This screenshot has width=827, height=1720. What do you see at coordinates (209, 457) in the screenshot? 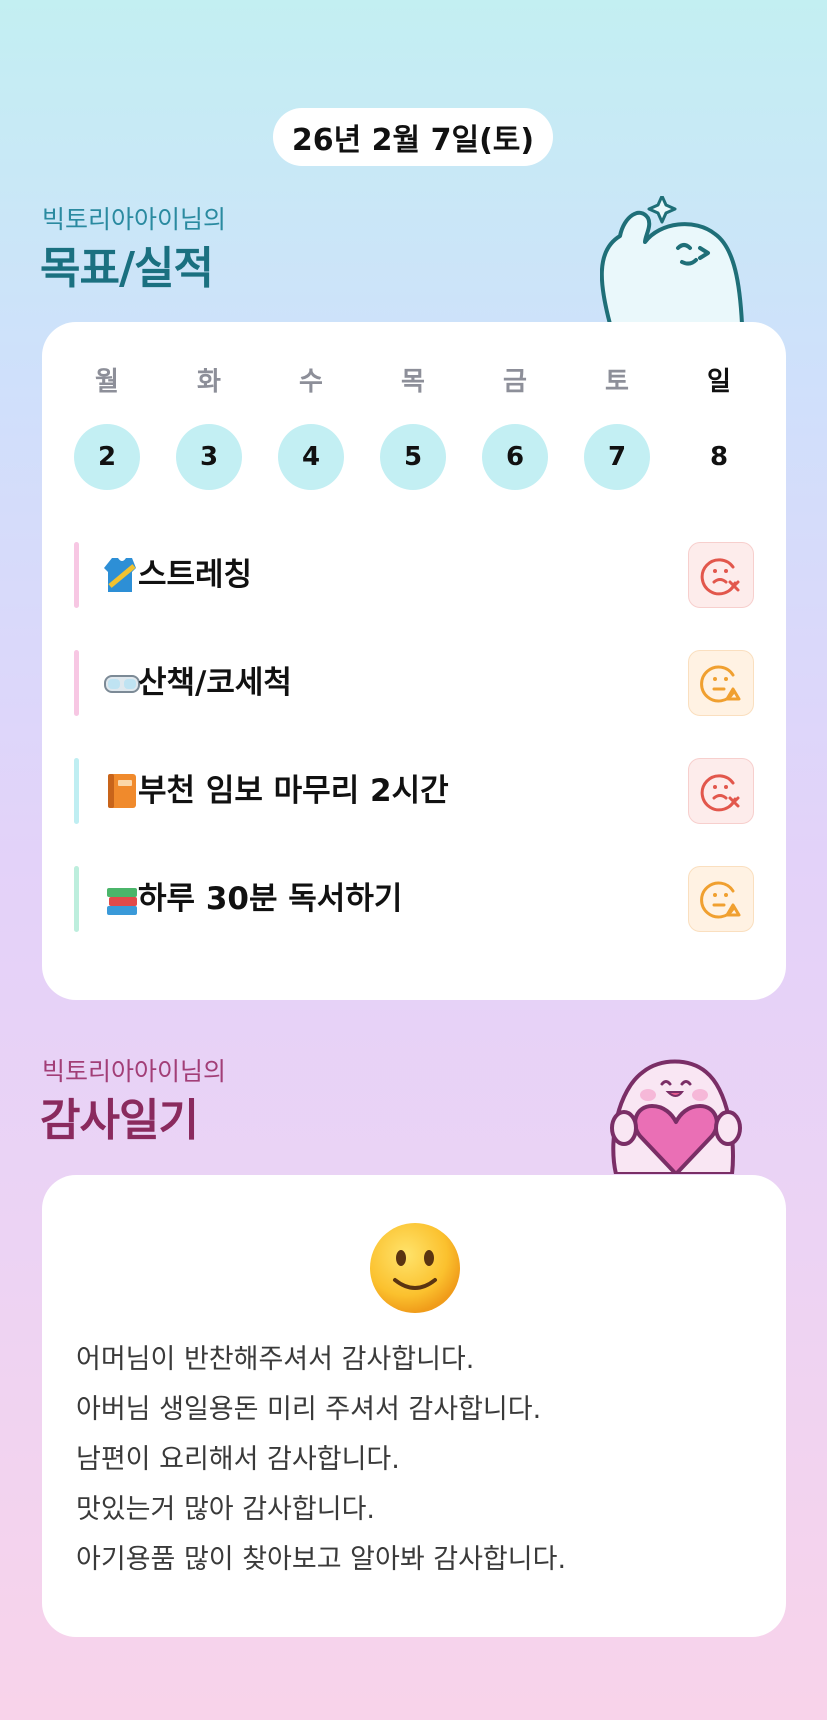
I see `day-number: 3` at bounding box center [209, 457].